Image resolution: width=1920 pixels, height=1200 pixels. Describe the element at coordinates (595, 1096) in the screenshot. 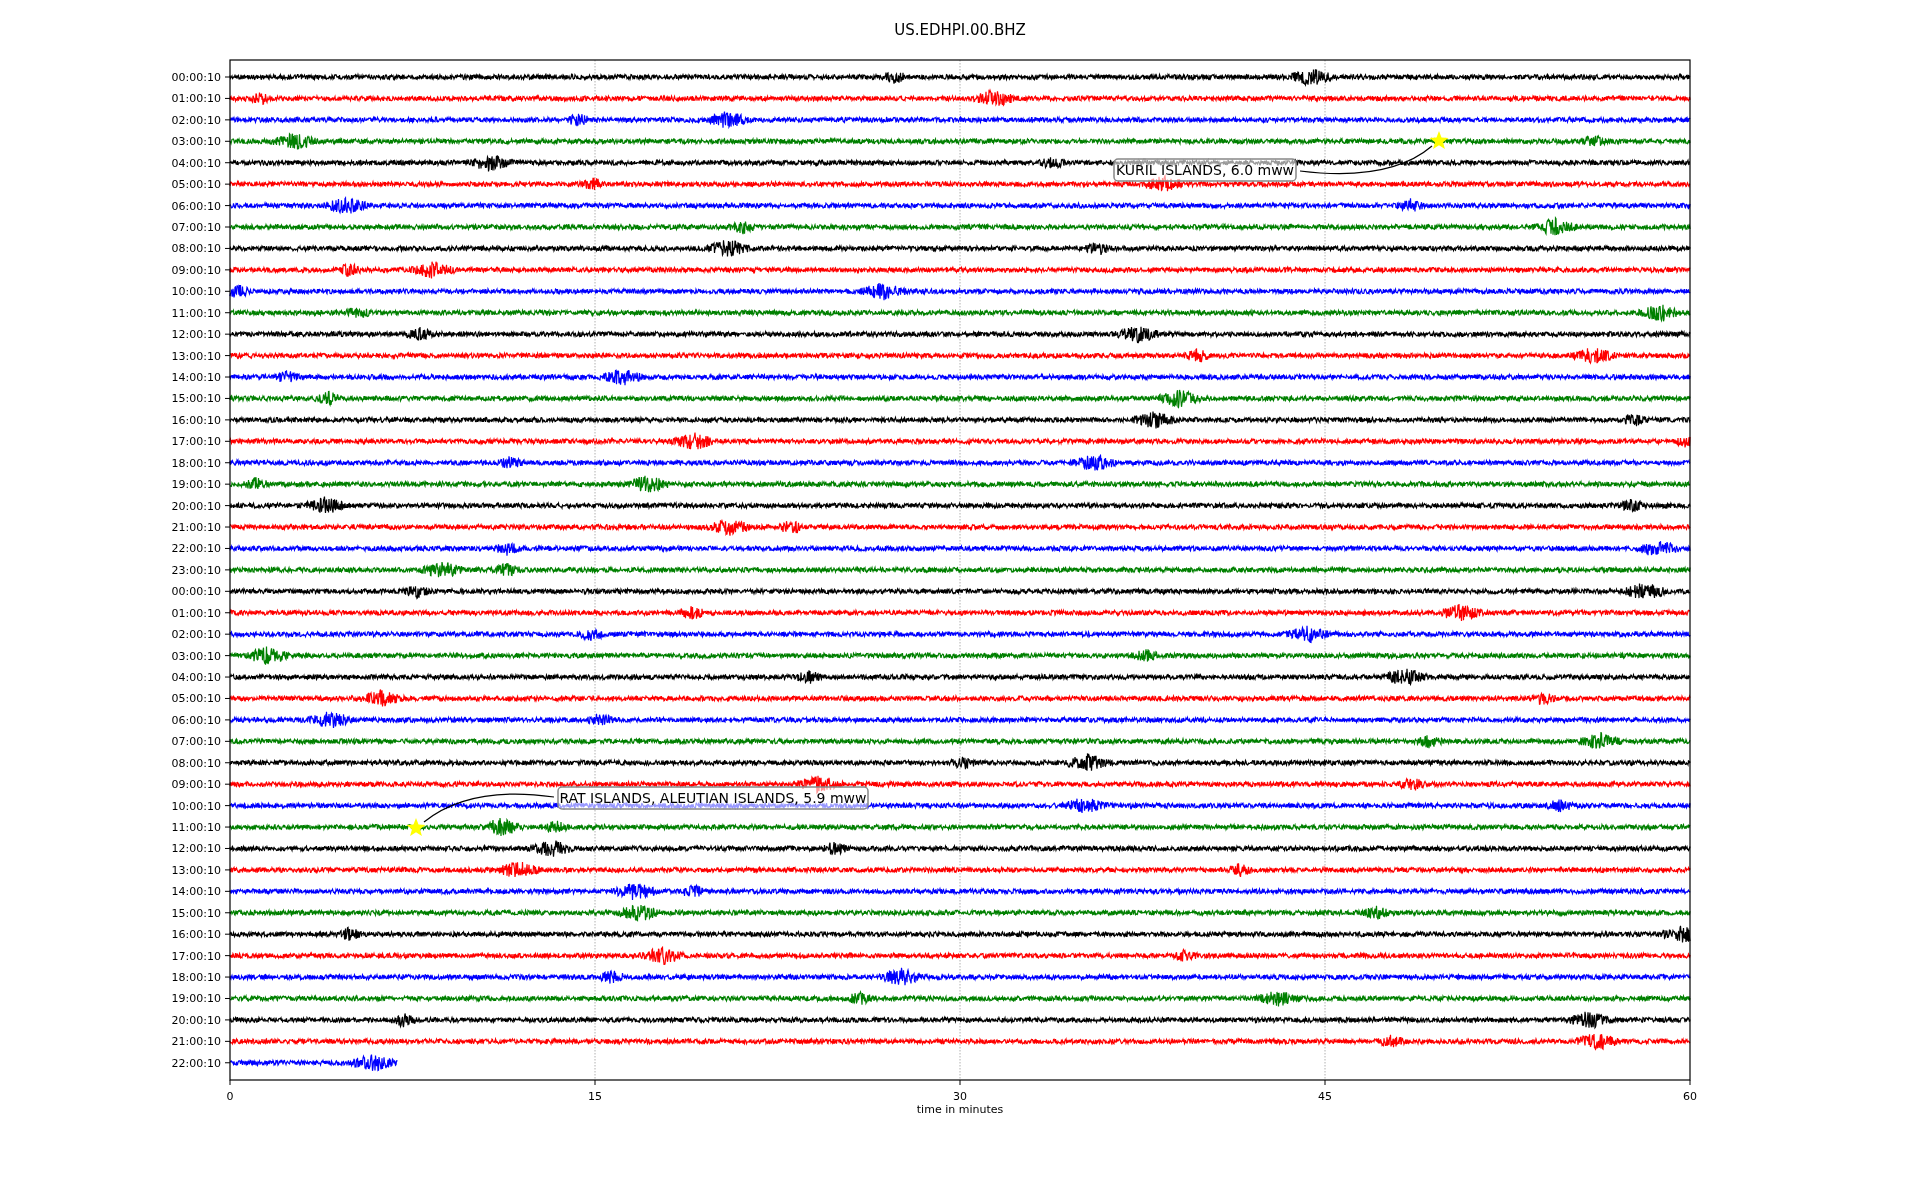

I see `x-tick-label: 15` at that location.